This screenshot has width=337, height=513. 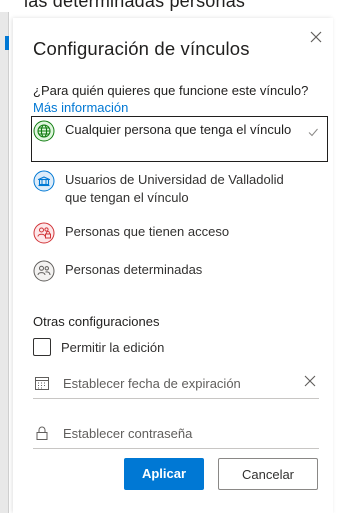 I want to click on dialog-title: Configuración de vínculos, so click(x=141, y=48).